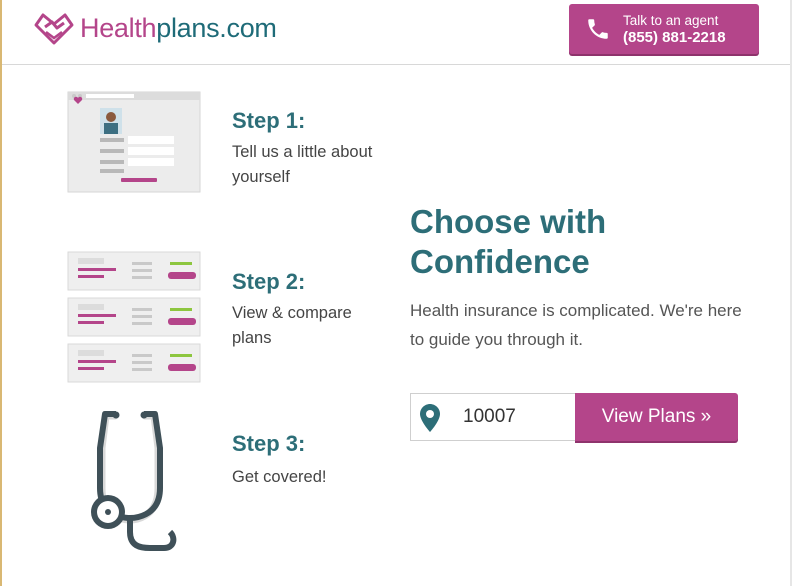 Image resolution: width=792 pixels, height=586 pixels. Describe the element at coordinates (515, 417) in the screenshot. I see `zip-code-input` at that location.